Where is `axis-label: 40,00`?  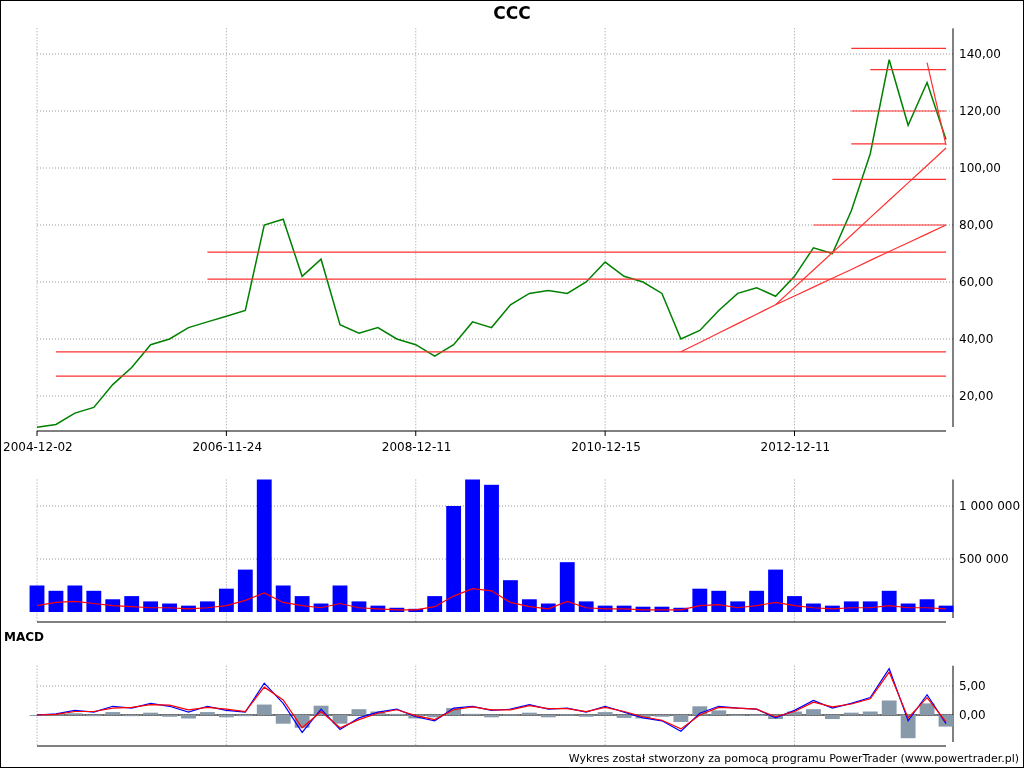
axis-label: 40,00 is located at coordinates (976, 339).